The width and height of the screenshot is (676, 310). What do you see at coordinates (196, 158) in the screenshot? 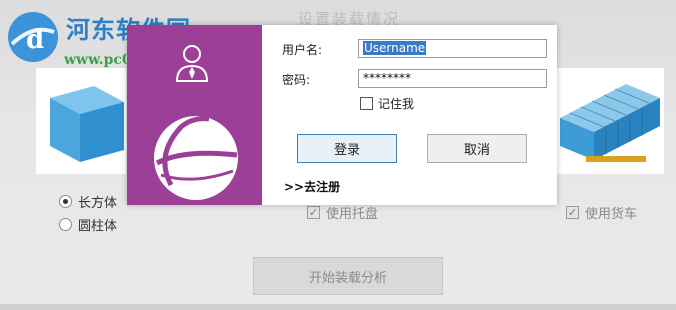
I see `globe-logo-icon` at bounding box center [196, 158].